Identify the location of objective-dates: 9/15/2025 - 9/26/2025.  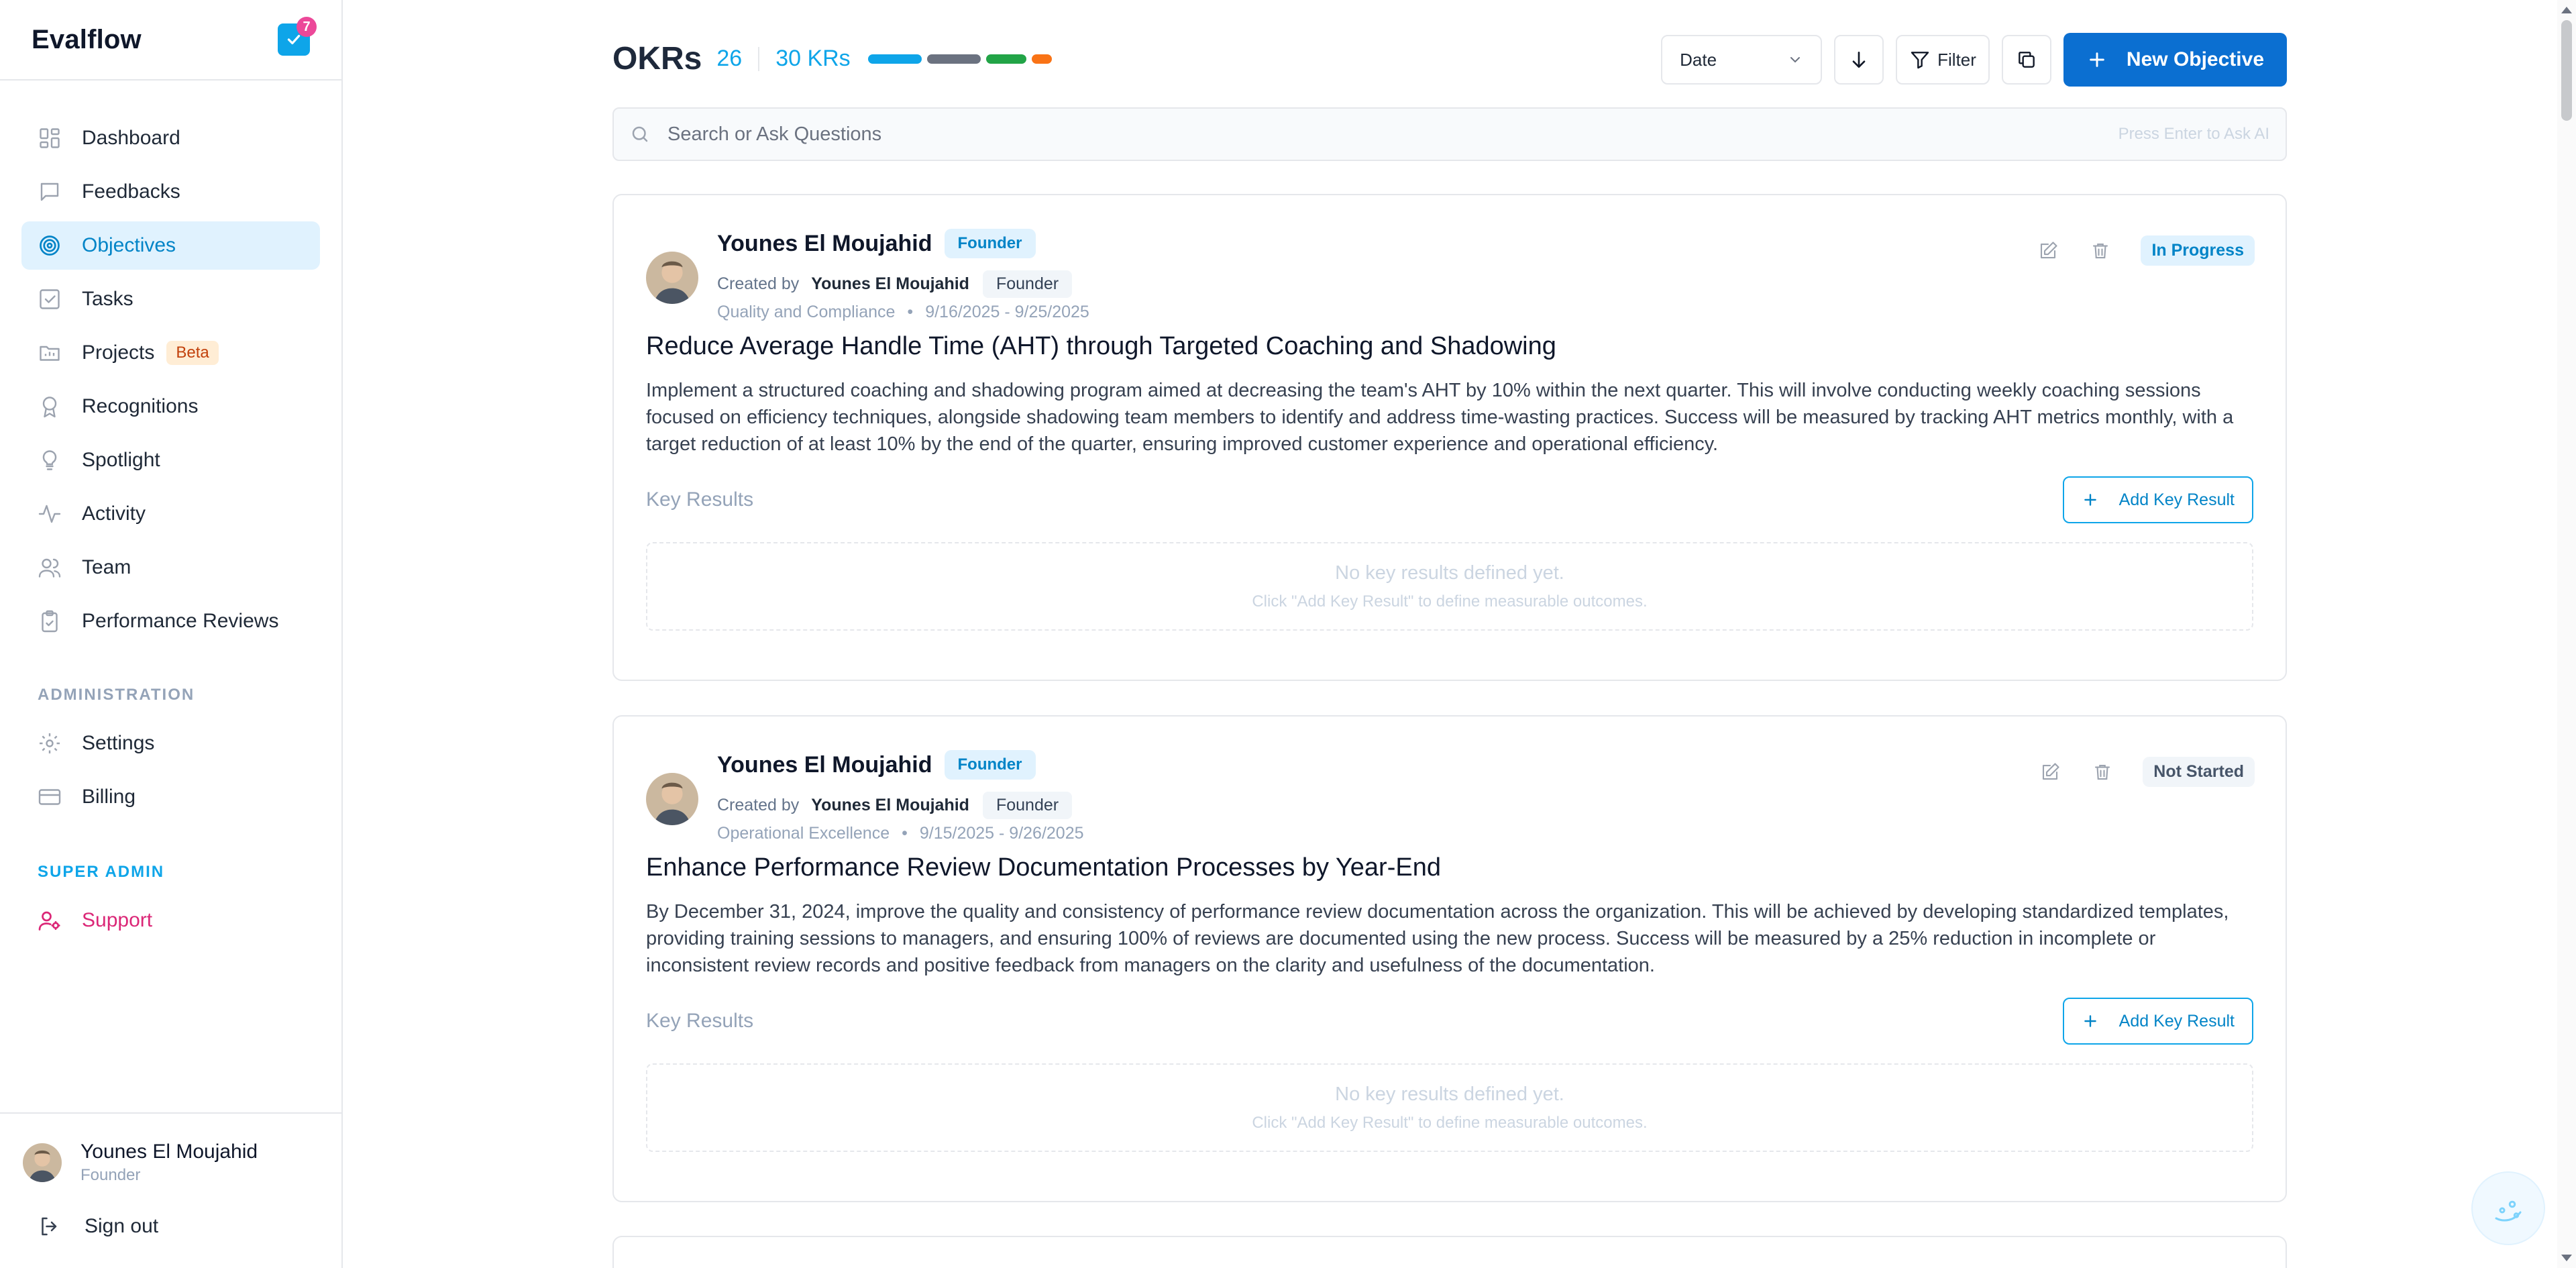
(1001, 833).